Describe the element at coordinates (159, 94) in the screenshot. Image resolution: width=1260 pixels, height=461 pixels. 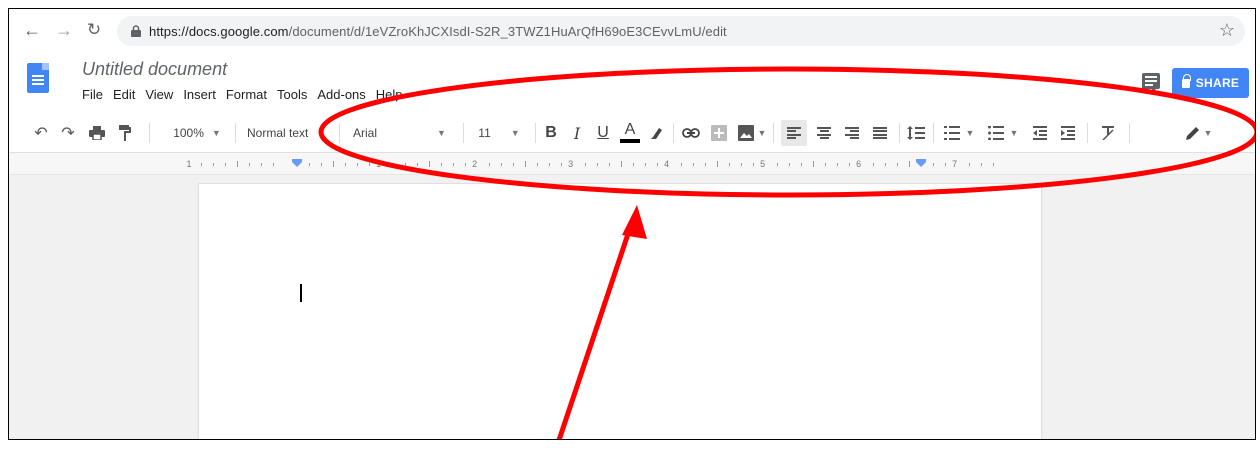
I see `menu-view: View` at that location.